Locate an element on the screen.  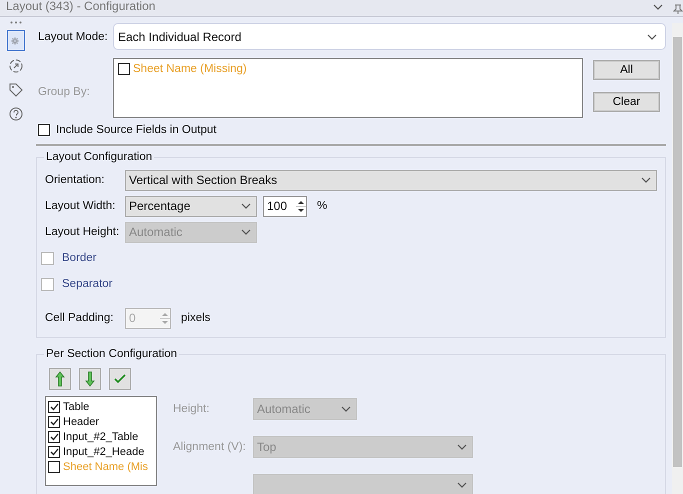
move-down-button is located at coordinates (90, 379).